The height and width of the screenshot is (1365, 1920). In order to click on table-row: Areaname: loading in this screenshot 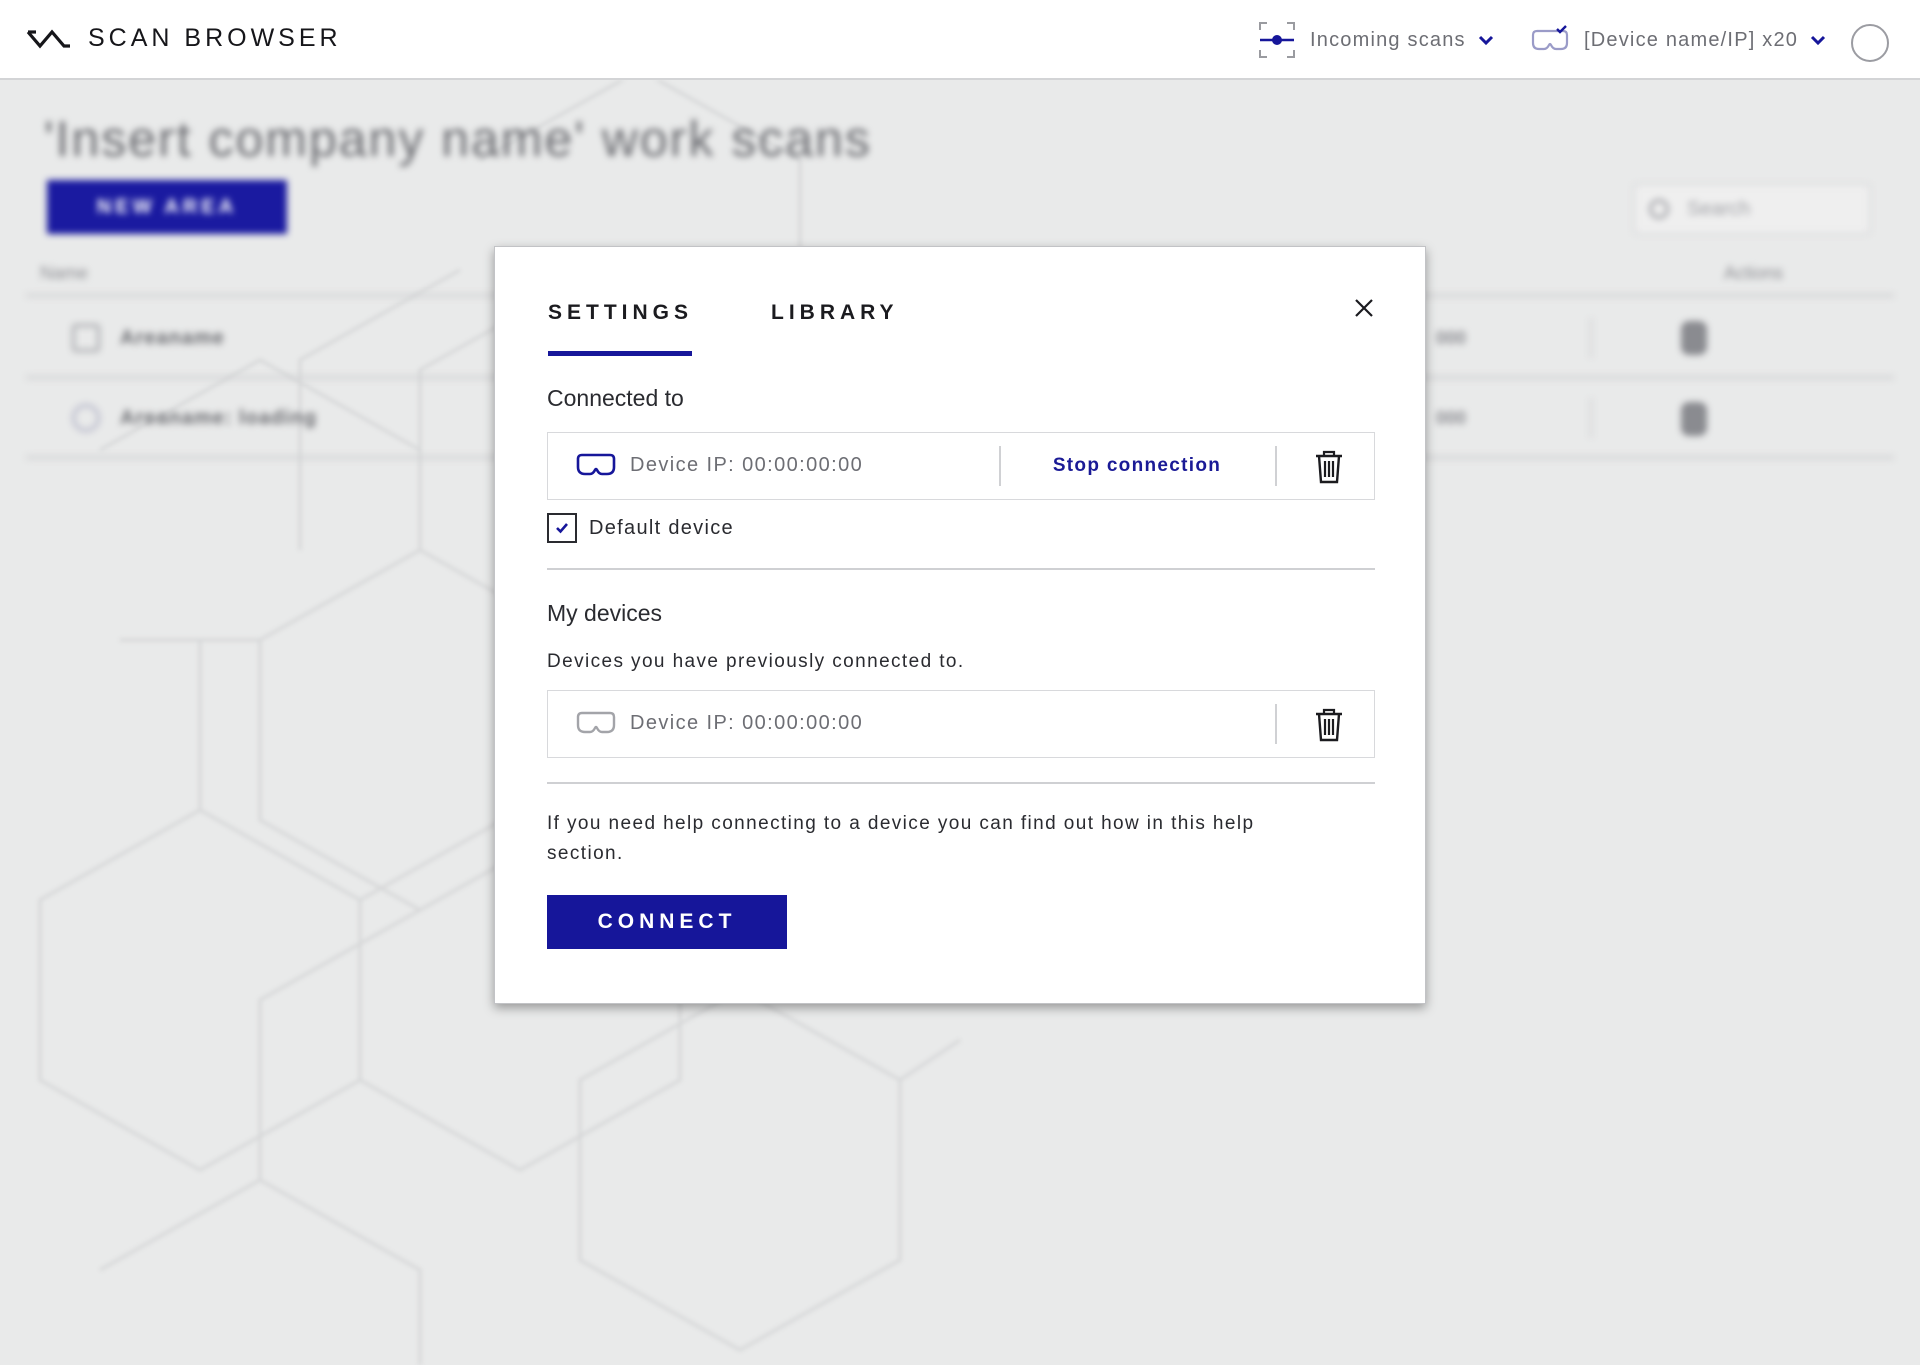, I will do `click(194, 418)`.